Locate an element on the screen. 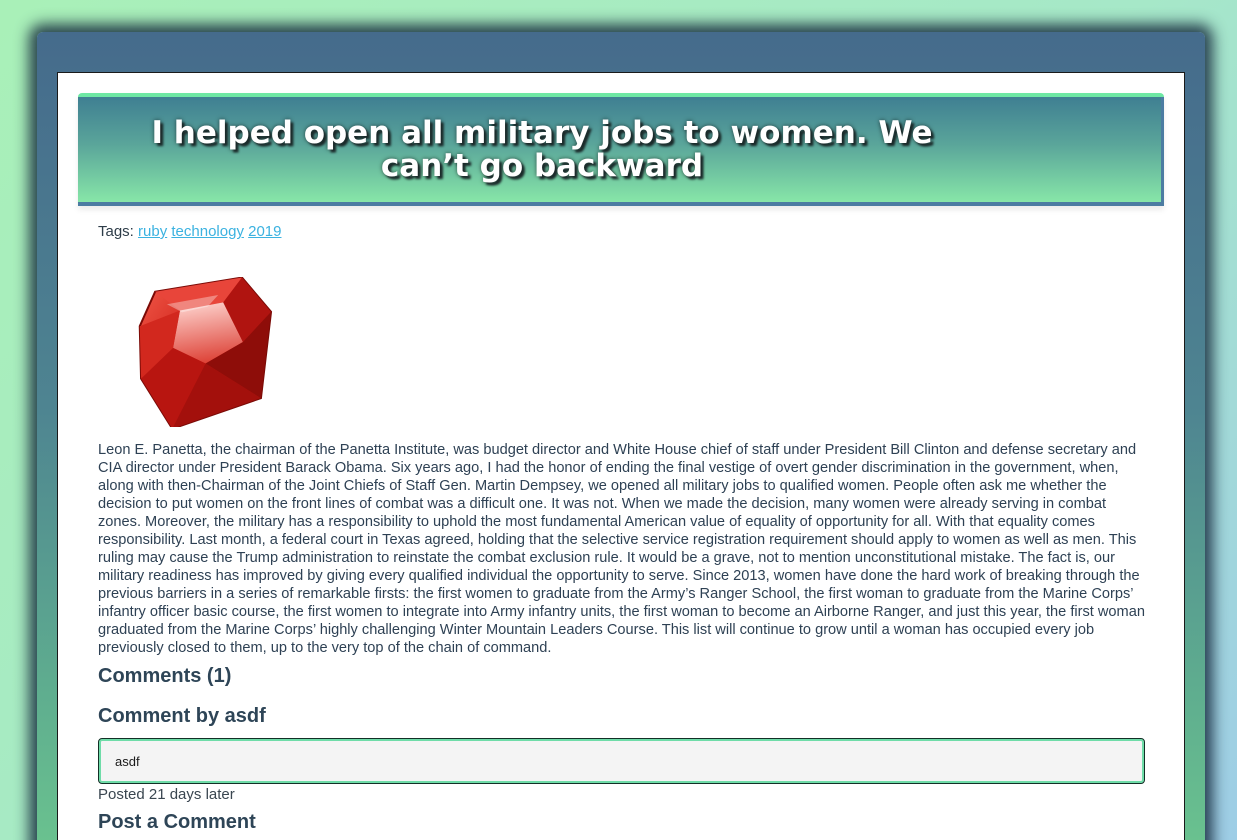 The height and width of the screenshot is (840, 1237). post-comment-heading: Post a Comment is located at coordinates (177, 822).